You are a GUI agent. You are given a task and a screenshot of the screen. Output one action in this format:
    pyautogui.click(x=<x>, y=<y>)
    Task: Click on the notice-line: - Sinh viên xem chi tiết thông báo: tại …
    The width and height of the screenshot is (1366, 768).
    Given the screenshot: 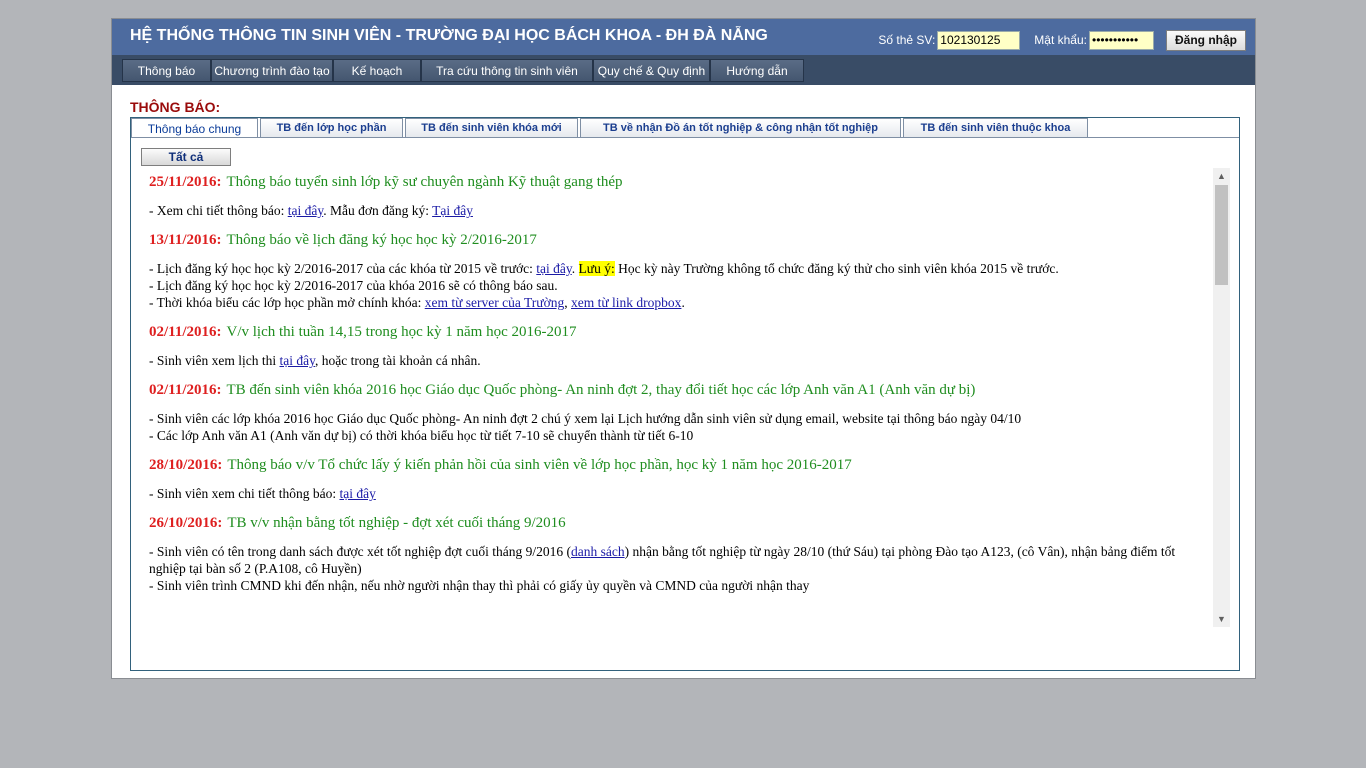 What is the action you would take?
    pyautogui.click(x=679, y=493)
    